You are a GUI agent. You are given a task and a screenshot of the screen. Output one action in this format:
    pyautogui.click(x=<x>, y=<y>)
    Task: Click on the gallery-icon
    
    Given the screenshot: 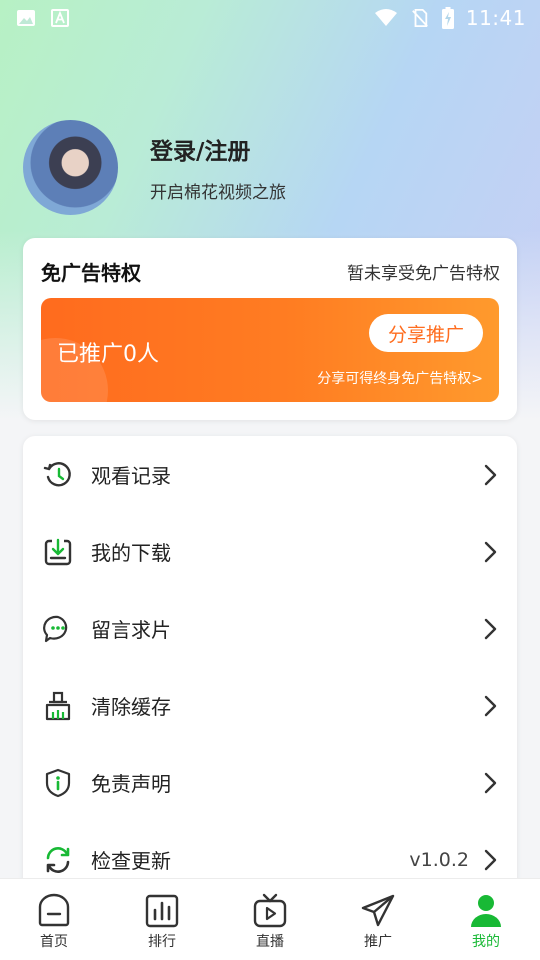 What is the action you would take?
    pyautogui.click(x=26, y=18)
    